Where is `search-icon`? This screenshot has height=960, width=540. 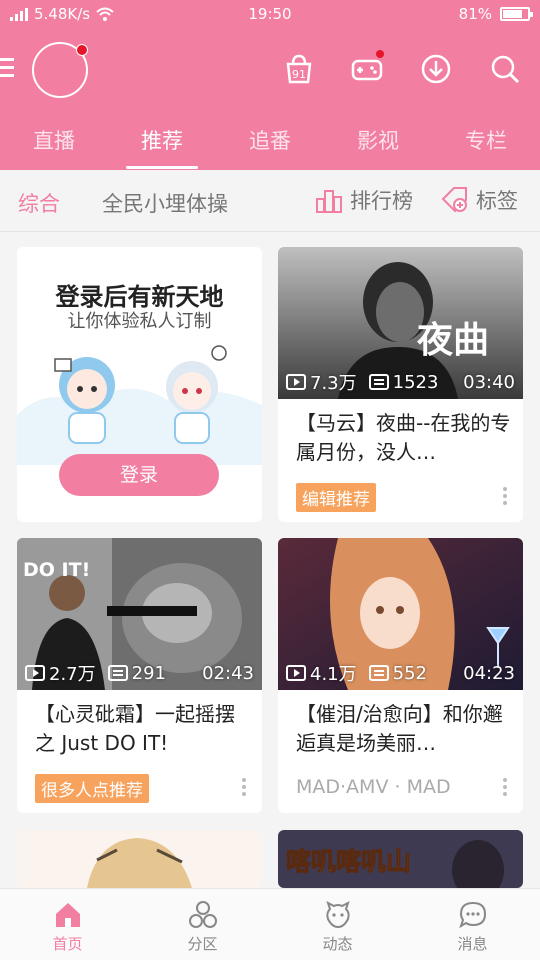
search-icon is located at coordinates (505, 69).